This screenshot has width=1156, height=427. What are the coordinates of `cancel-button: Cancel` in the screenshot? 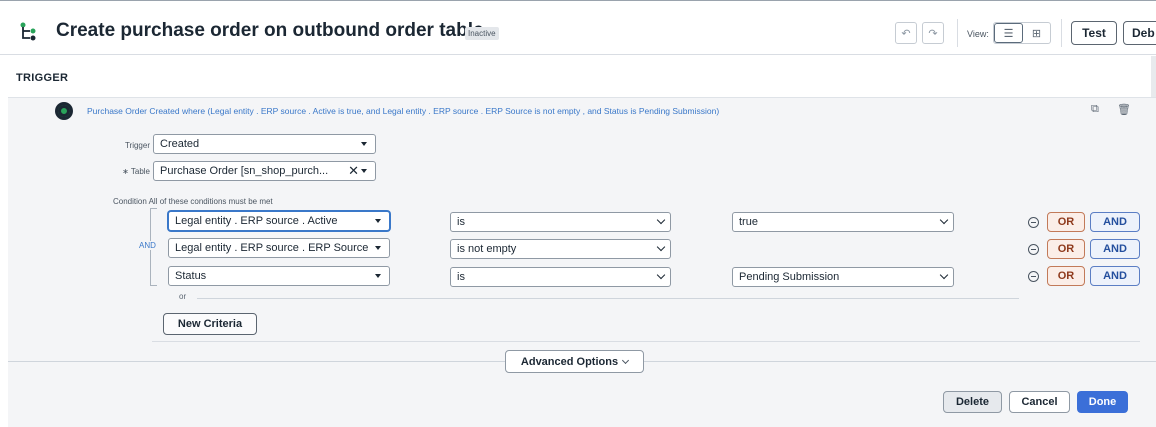 It's located at (1039, 402).